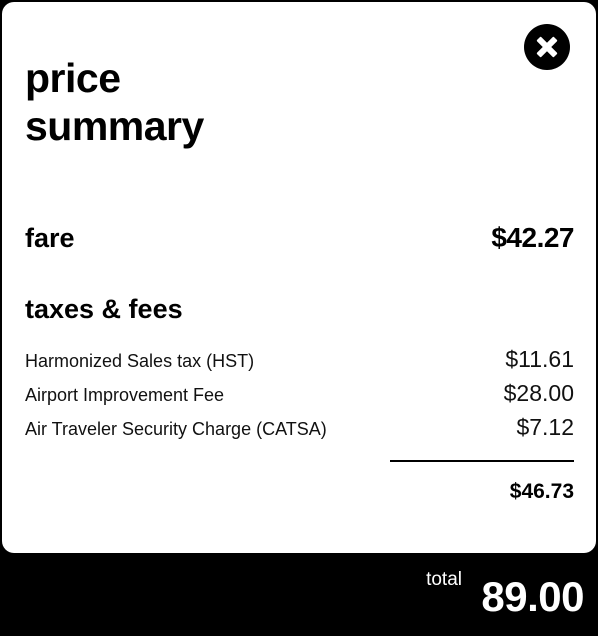  Describe the element at coordinates (547, 47) in the screenshot. I see `close-icon` at that location.